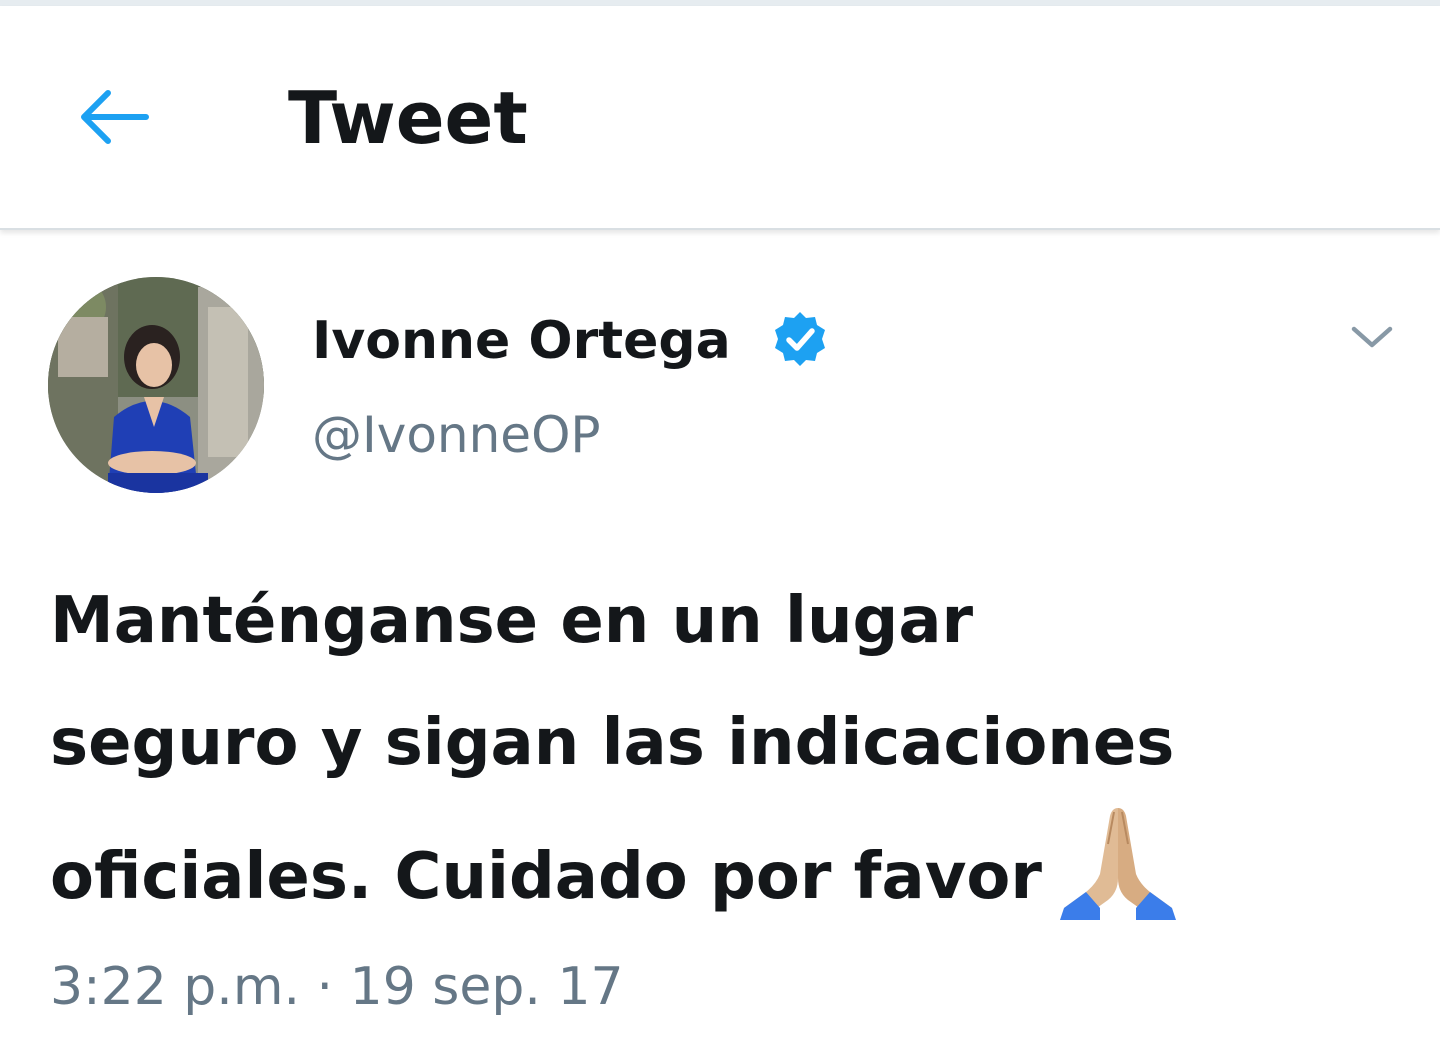 This screenshot has height=1062, width=1440. I want to click on tweet-options-button, so click(1372, 337).